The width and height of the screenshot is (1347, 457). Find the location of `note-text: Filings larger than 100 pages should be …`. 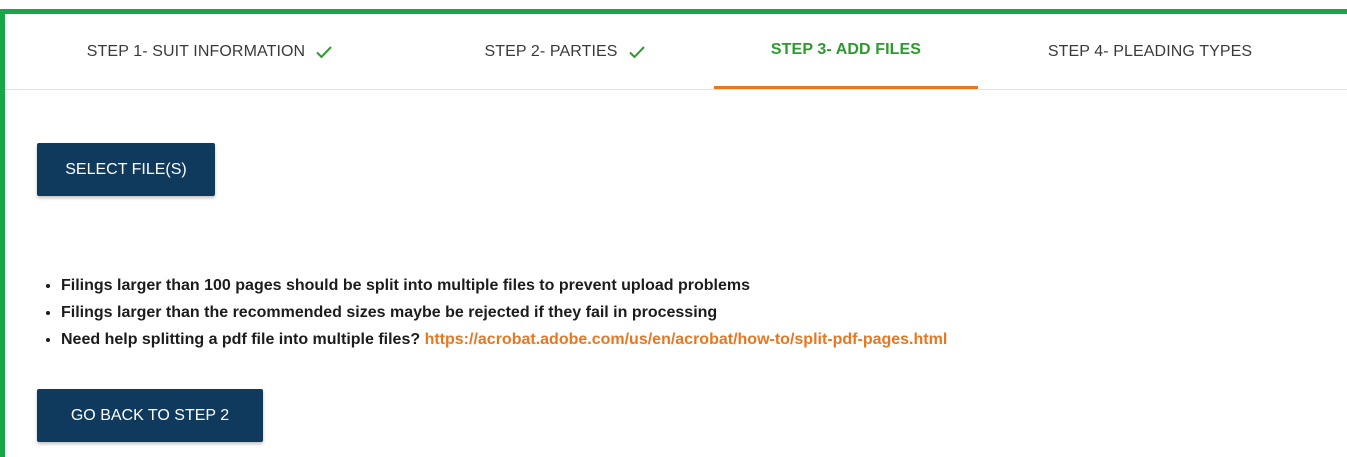

note-text: Filings larger than 100 pages should be … is located at coordinates (405, 285).